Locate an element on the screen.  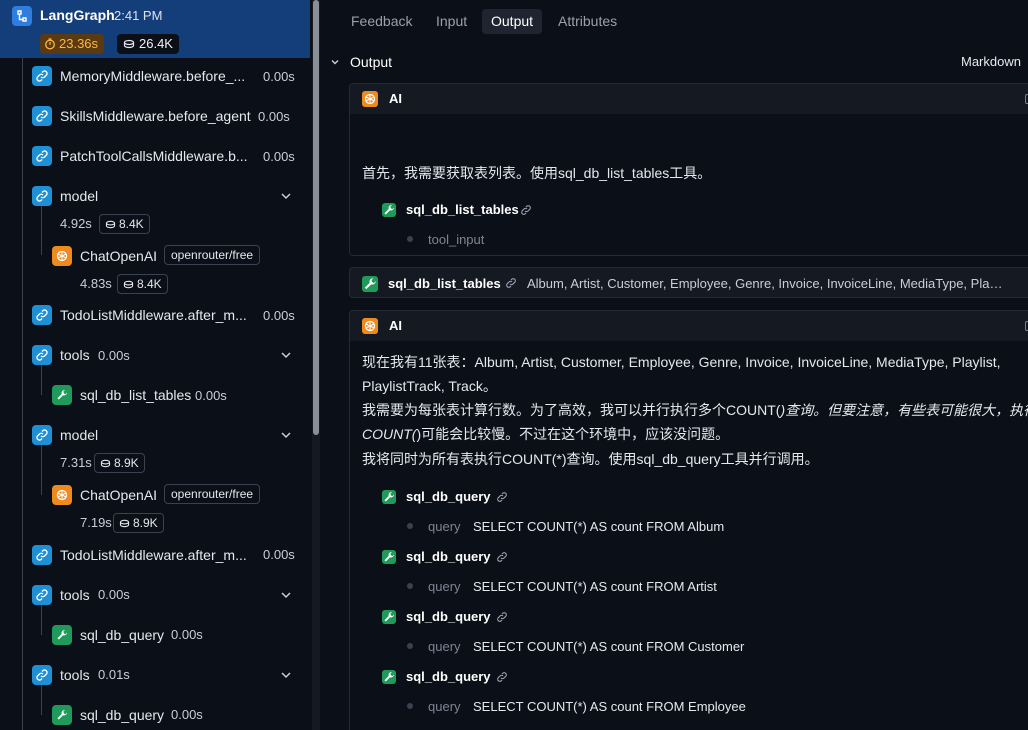
tree-node-duration: 7.19s is located at coordinates (96, 522).